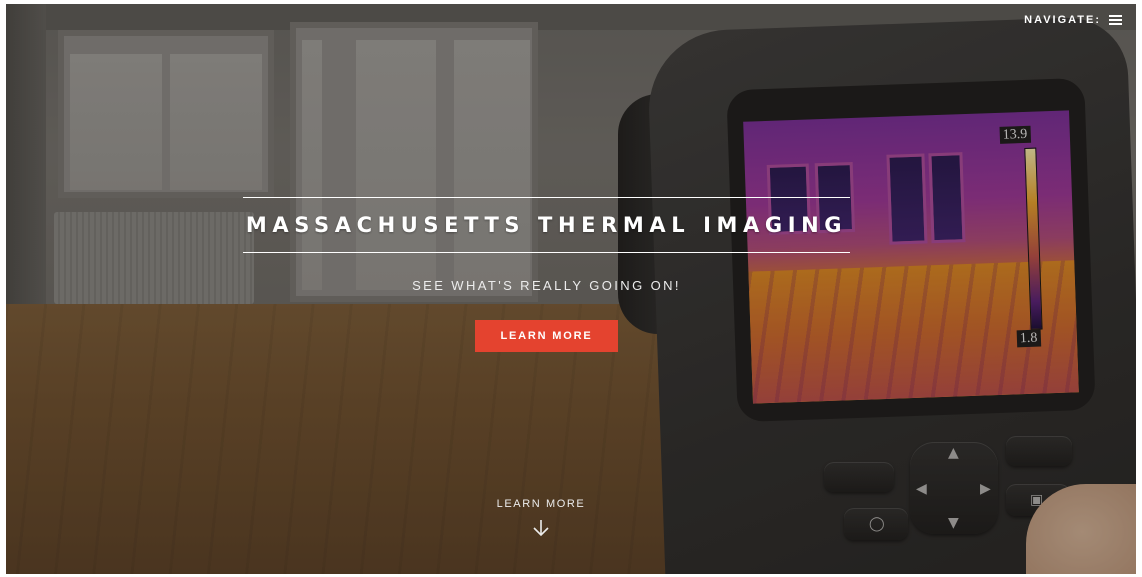 This screenshot has height=577, width=1142. I want to click on scroll-down-link: LEARN MORE, so click(541, 517).